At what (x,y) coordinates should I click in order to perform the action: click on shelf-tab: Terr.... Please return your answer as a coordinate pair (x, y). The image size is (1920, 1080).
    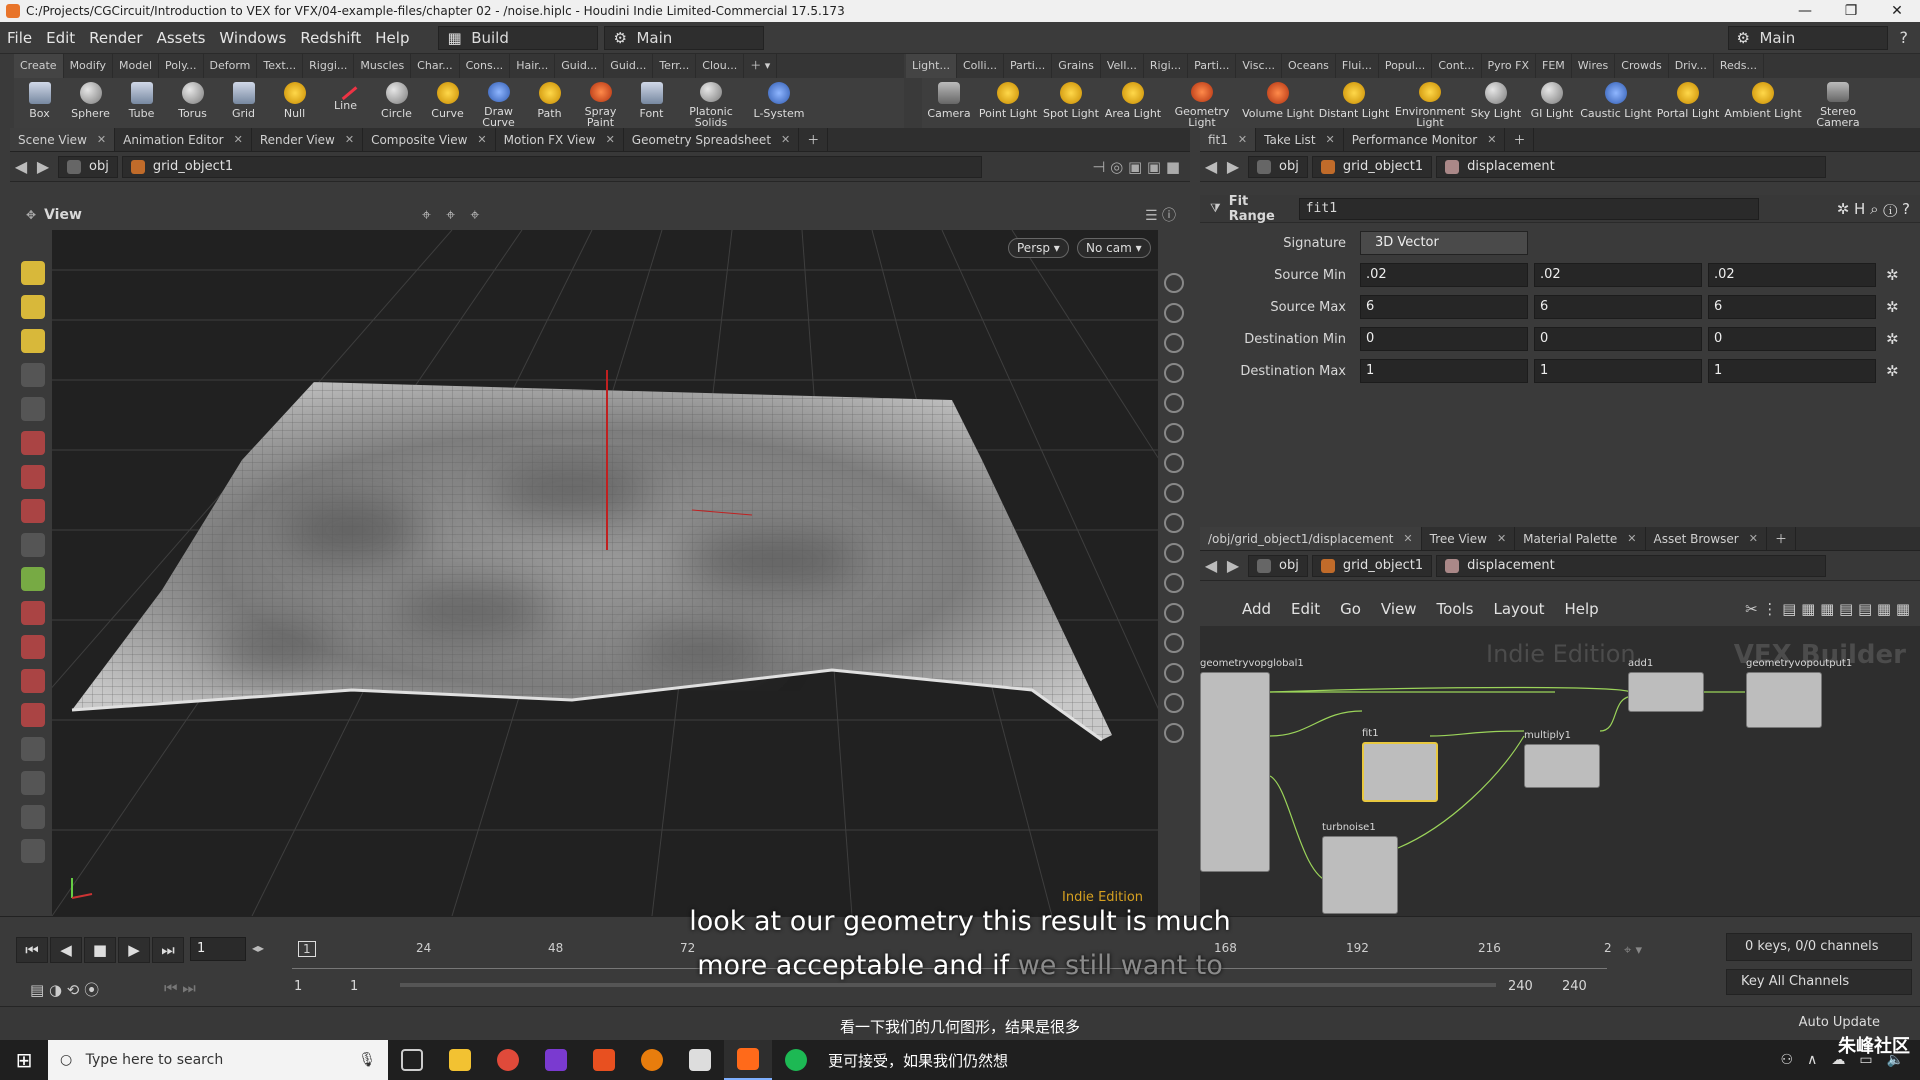
    Looking at the image, I should click on (675, 66).